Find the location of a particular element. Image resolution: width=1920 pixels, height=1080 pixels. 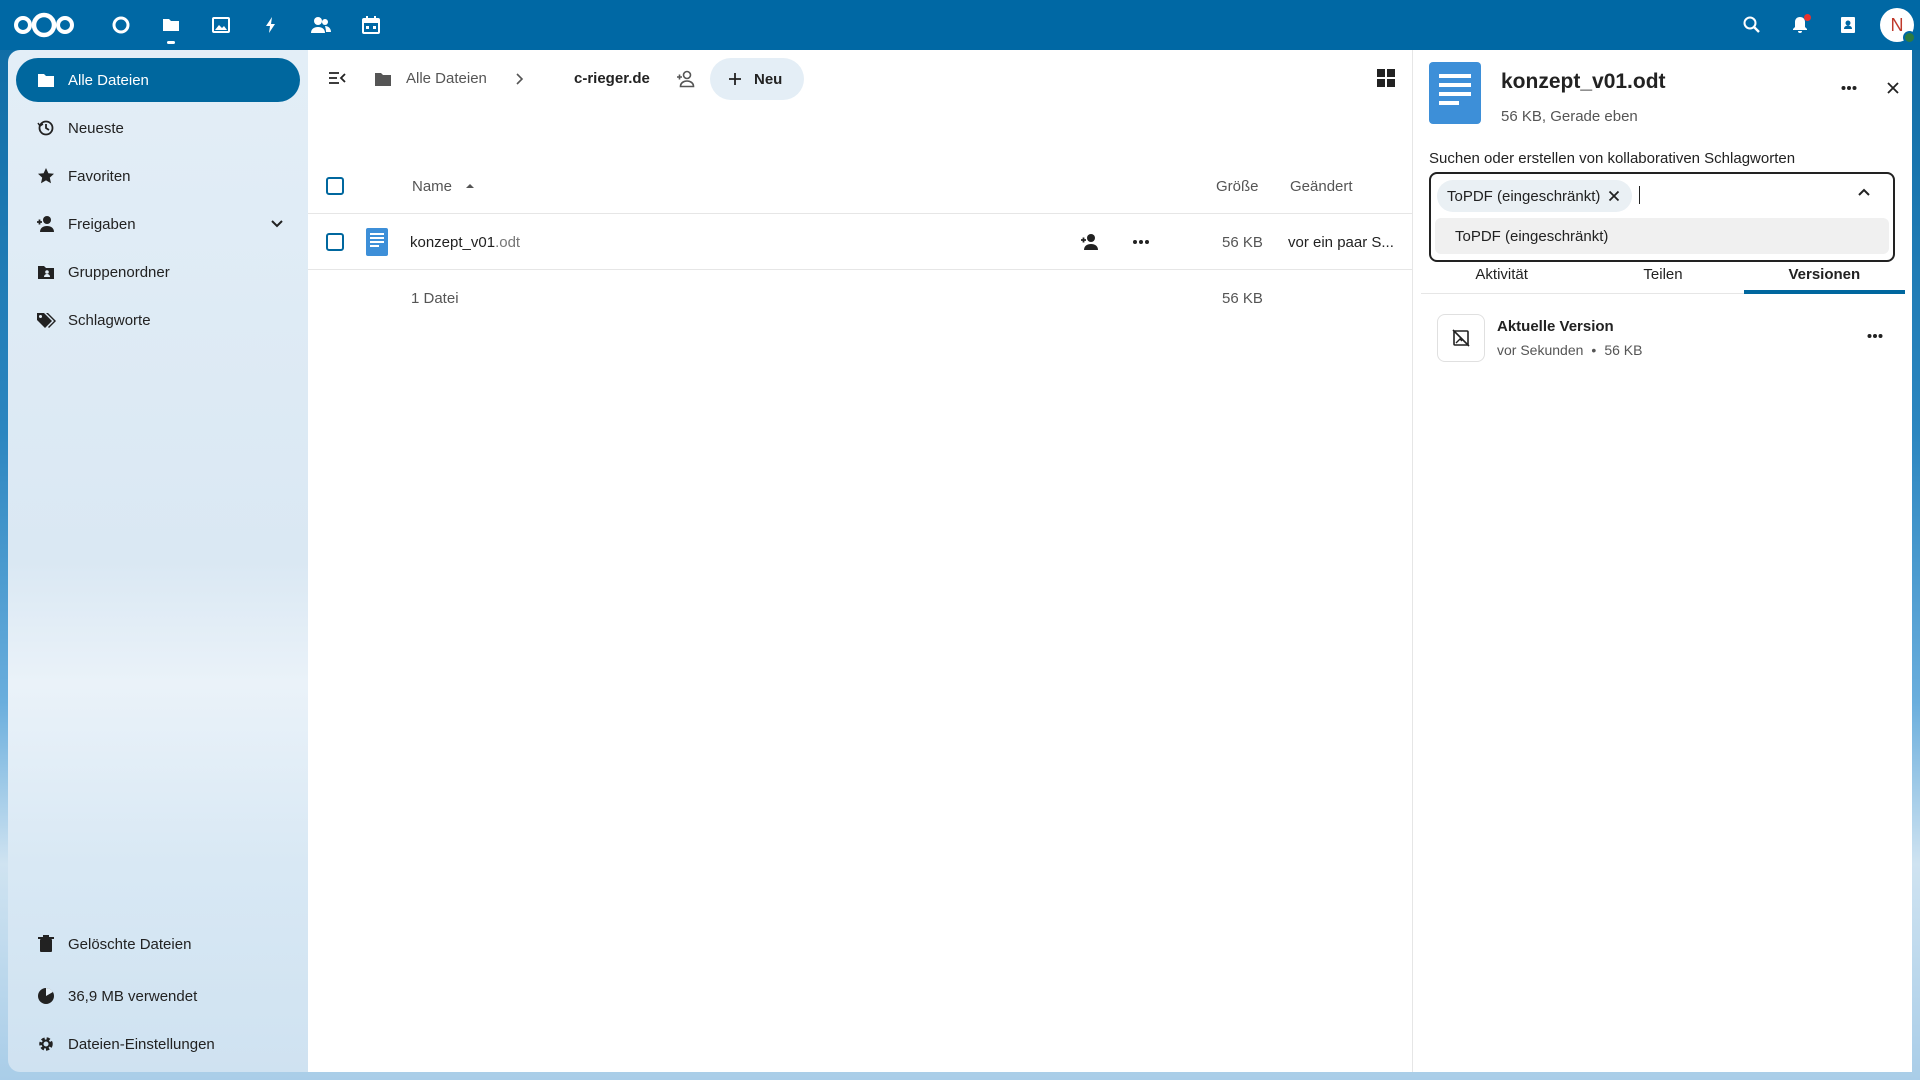

tag-option: ToPDF (eingeschränkt) is located at coordinates (1662, 236).